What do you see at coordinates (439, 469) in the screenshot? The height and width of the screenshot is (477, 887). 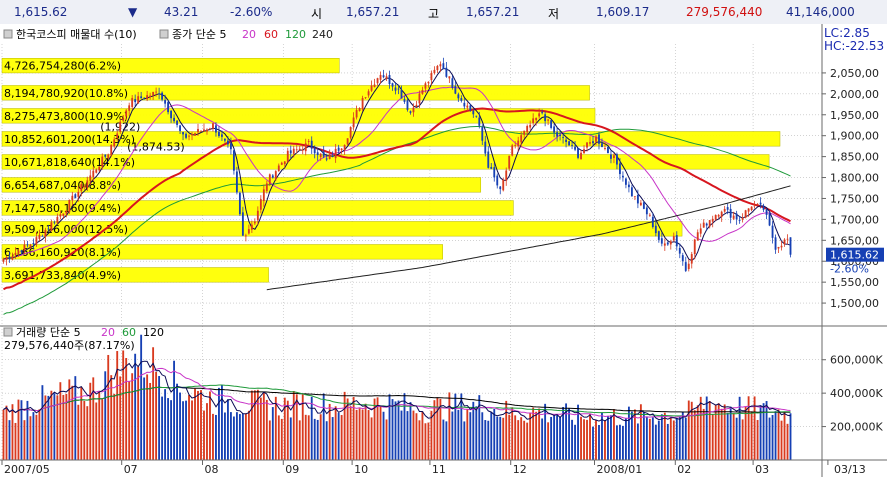 I see `time-tick-label: 11` at bounding box center [439, 469].